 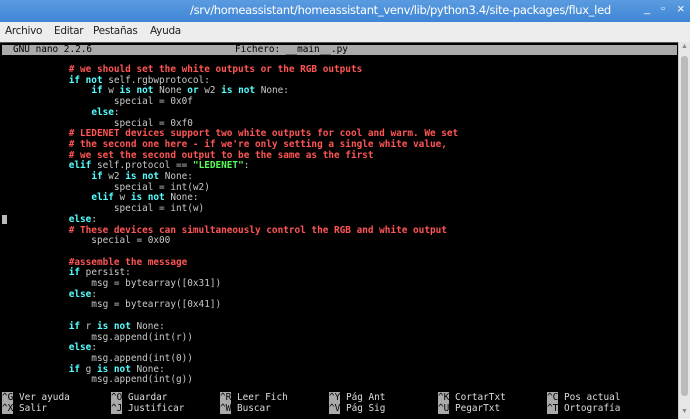 I want to click on menu-ayuda: Ayuda, so click(x=165, y=31).